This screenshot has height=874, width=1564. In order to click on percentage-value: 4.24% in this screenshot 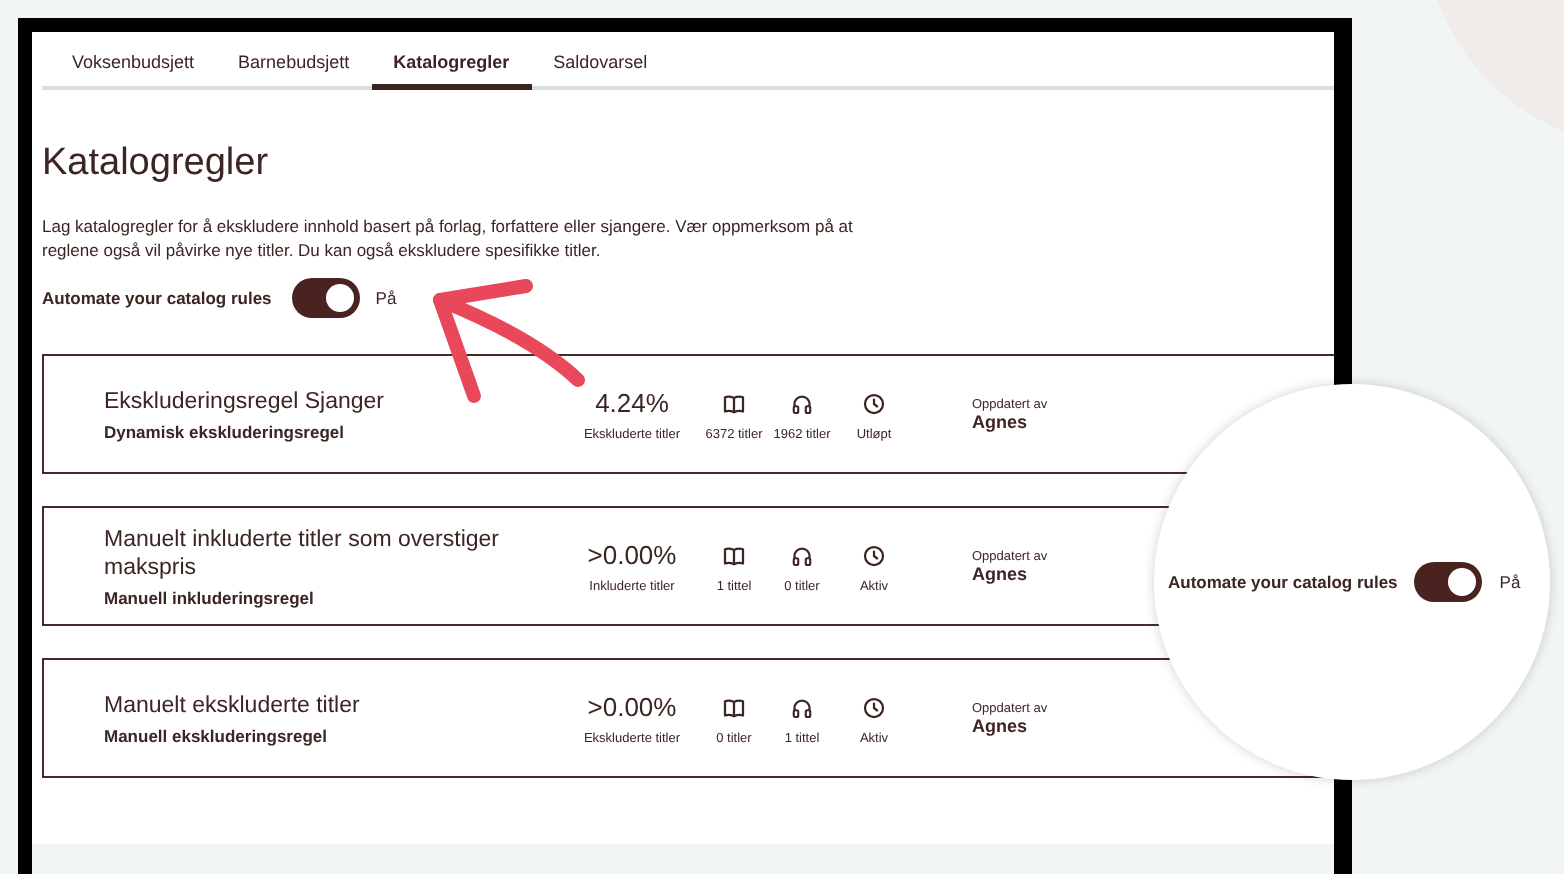, I will do `click(632, 403)`.